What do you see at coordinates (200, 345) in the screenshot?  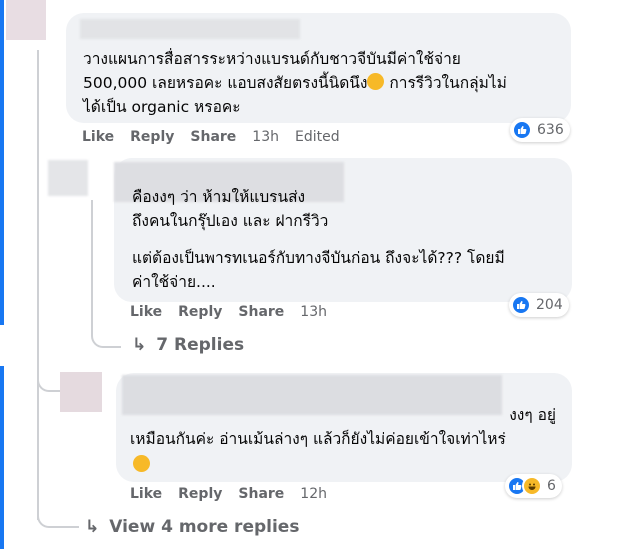 I see `view-replies-label: 7 Replies` at bounding box center [200, 345].